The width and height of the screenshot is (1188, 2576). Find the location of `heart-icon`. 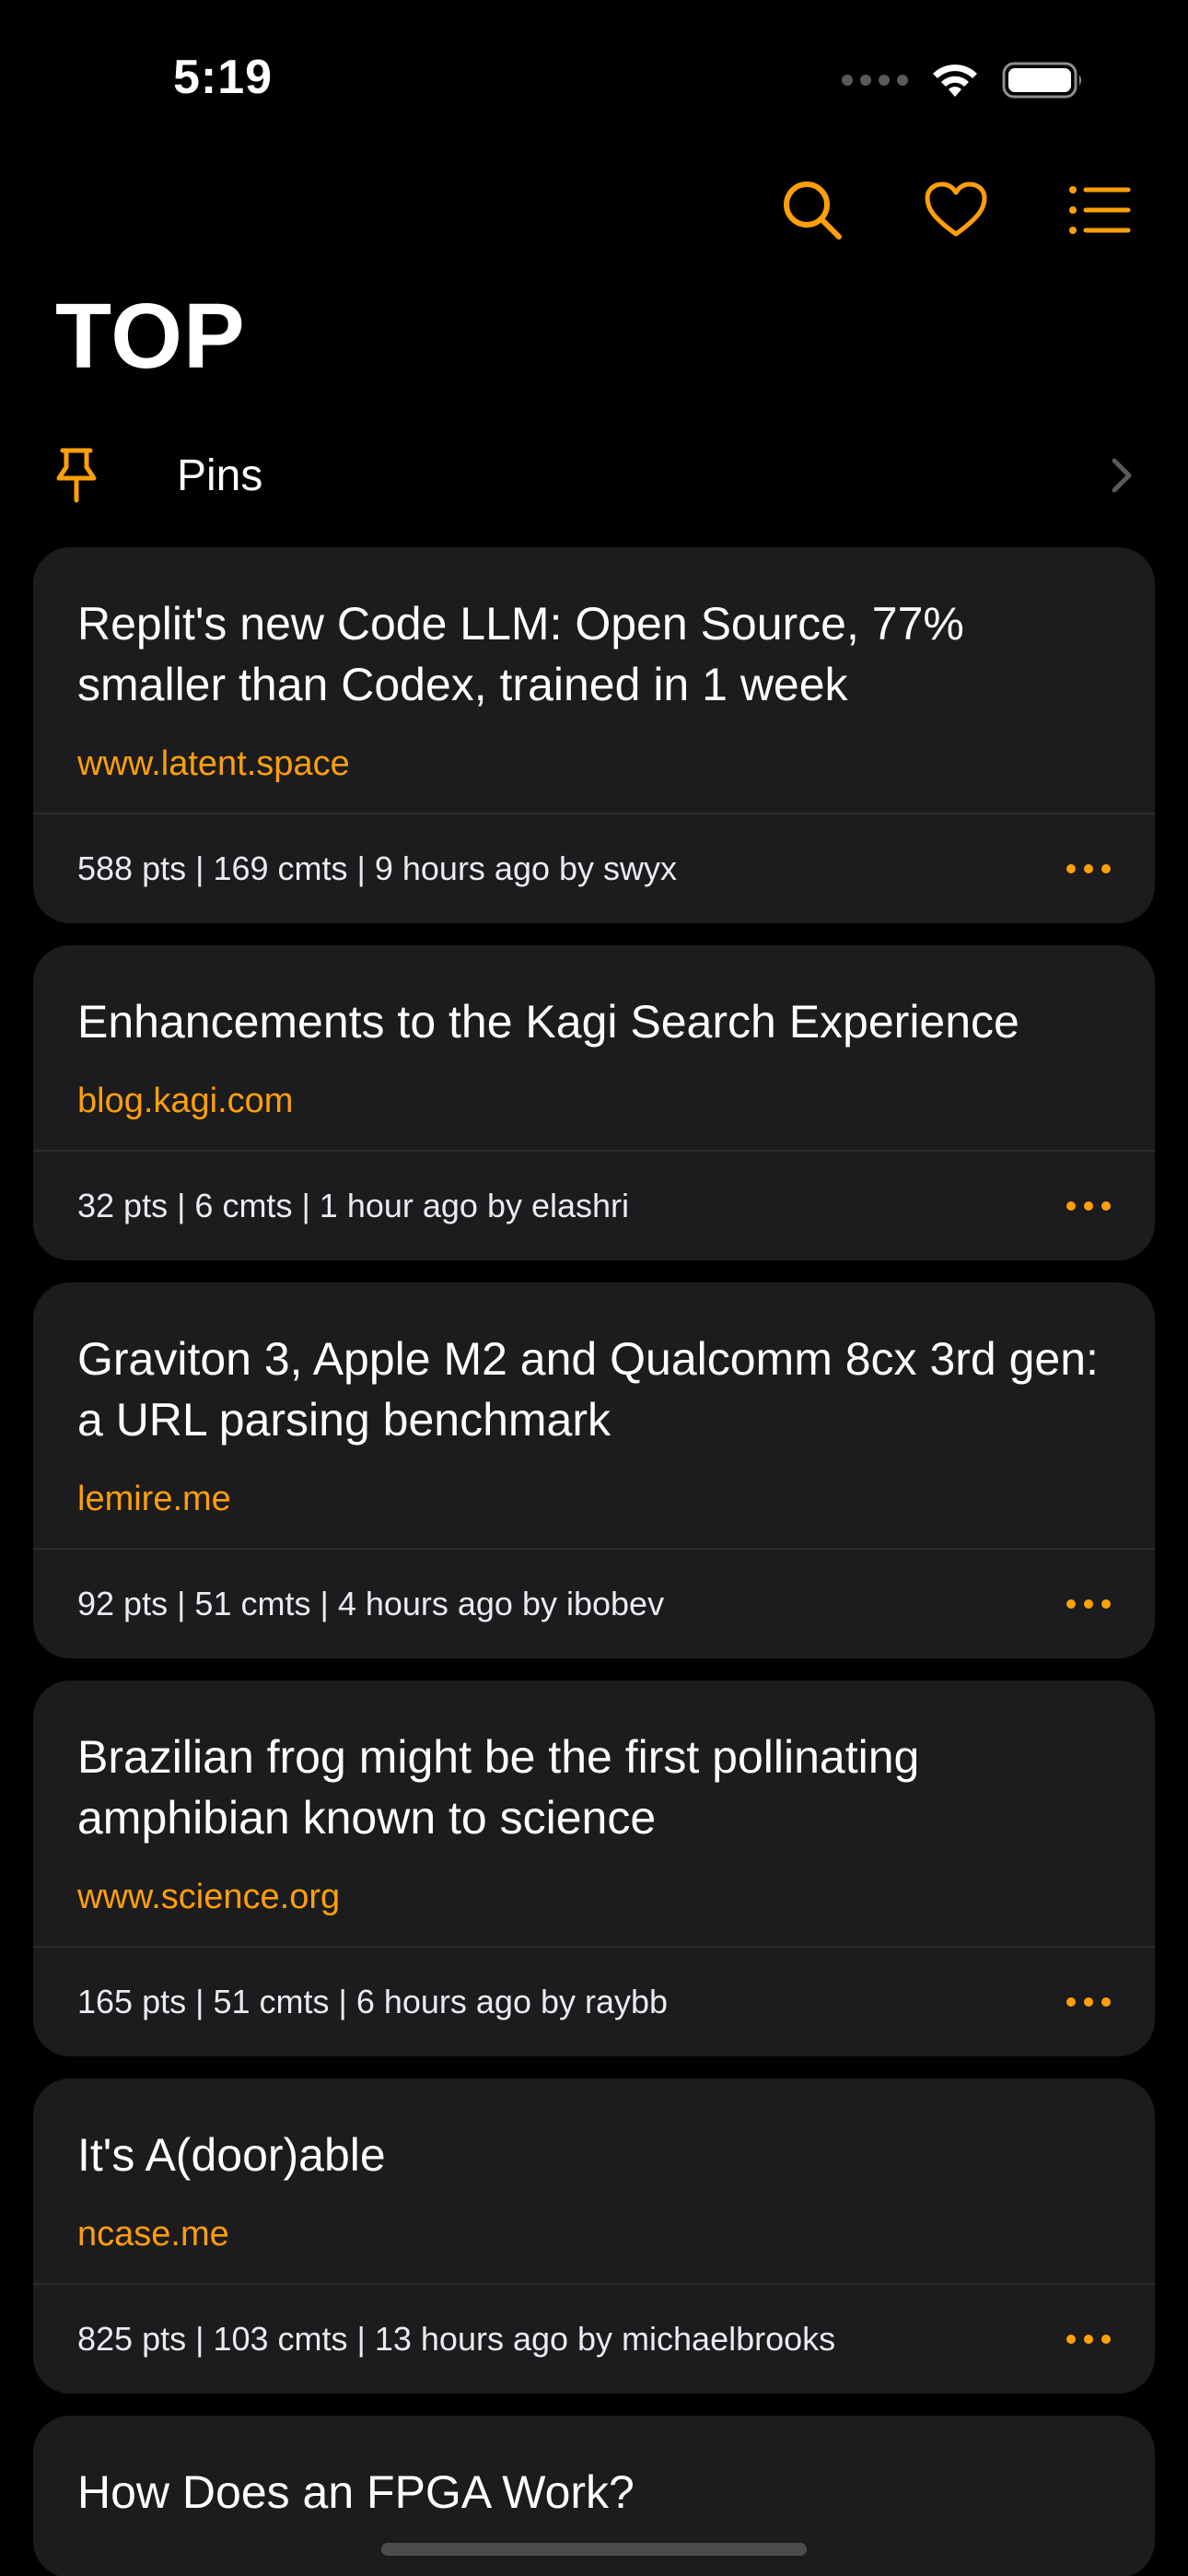

heart-icon is located at coordinates (956, 211).